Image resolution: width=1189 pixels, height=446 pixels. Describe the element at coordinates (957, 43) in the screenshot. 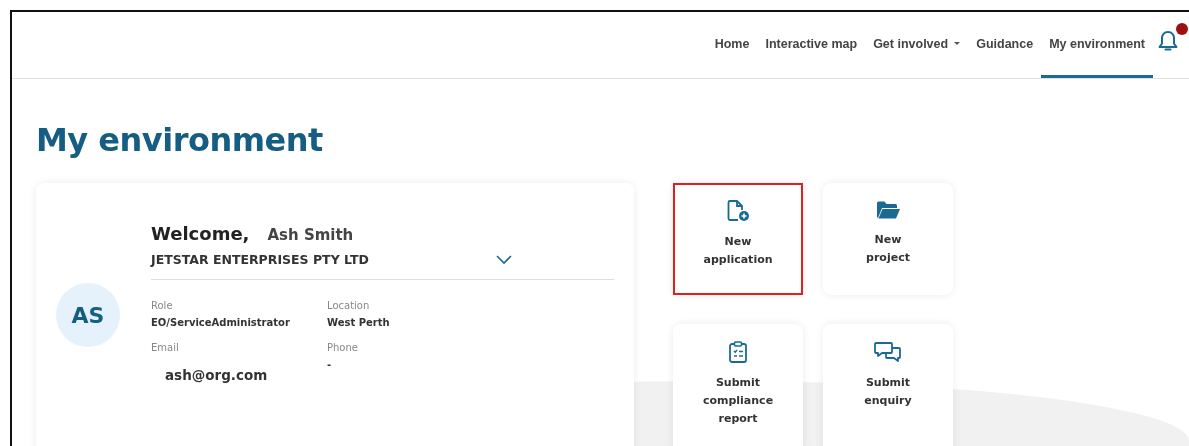

I see `caret-icon` at that location.